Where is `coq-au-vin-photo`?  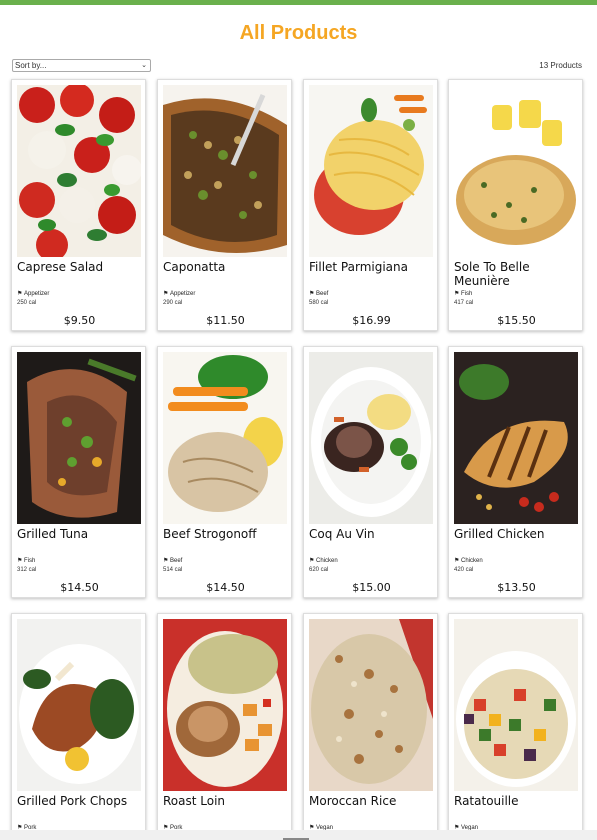
coq-au-vin-photo is located at coordinates (371, 438).